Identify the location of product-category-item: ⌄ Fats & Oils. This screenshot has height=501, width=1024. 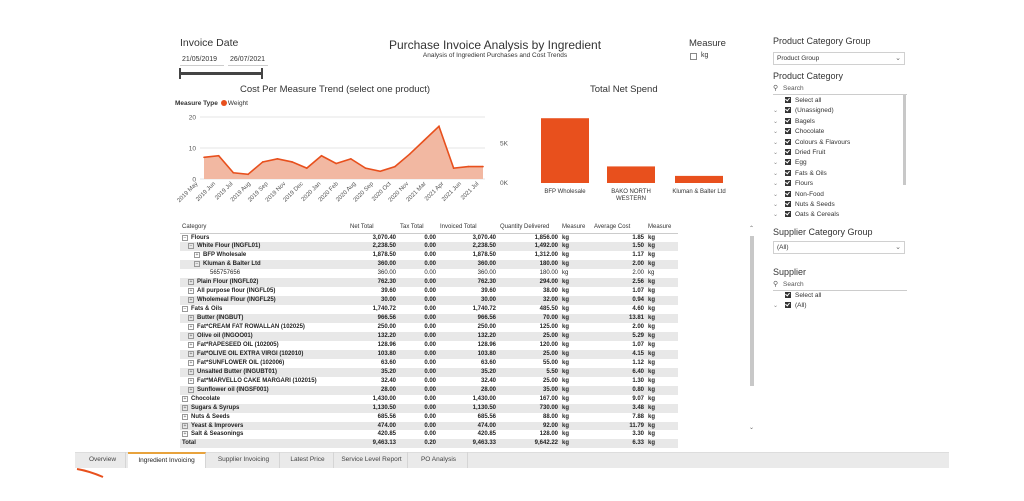
(840, 174).